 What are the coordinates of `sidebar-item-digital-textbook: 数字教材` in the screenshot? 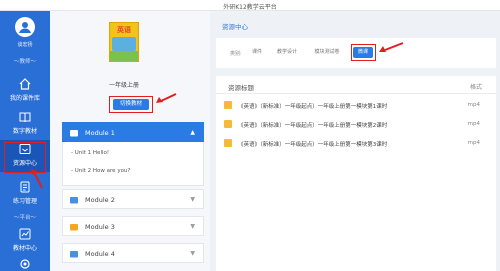 It's located at (25, 124).